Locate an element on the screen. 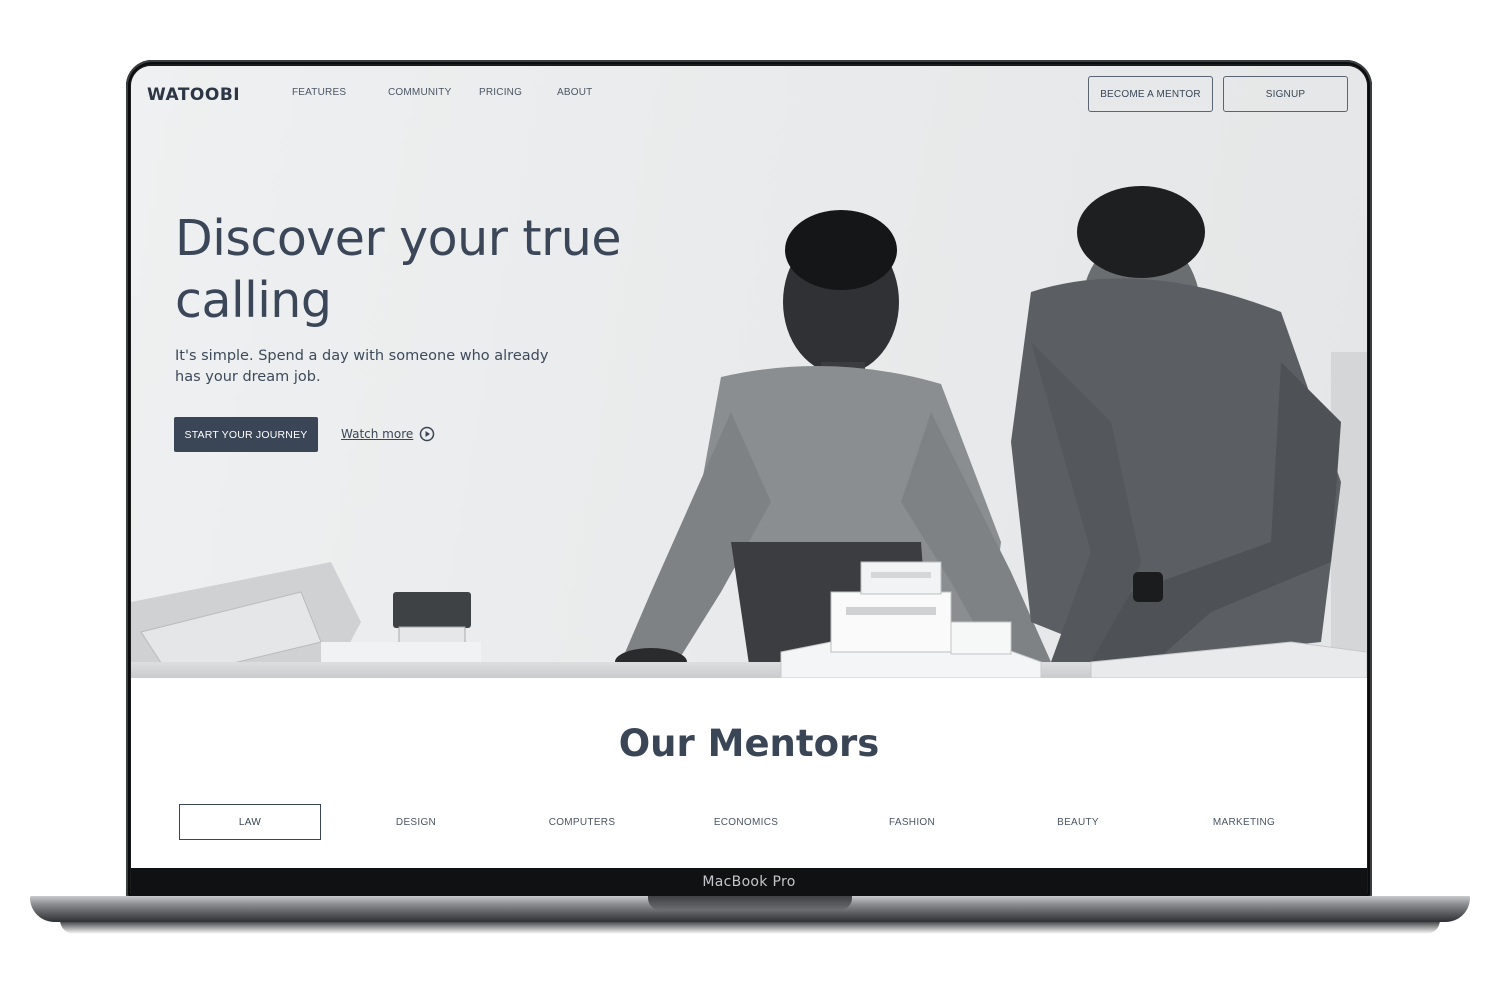  device-label: MacBook Pro is located at coordinates (749, 882).